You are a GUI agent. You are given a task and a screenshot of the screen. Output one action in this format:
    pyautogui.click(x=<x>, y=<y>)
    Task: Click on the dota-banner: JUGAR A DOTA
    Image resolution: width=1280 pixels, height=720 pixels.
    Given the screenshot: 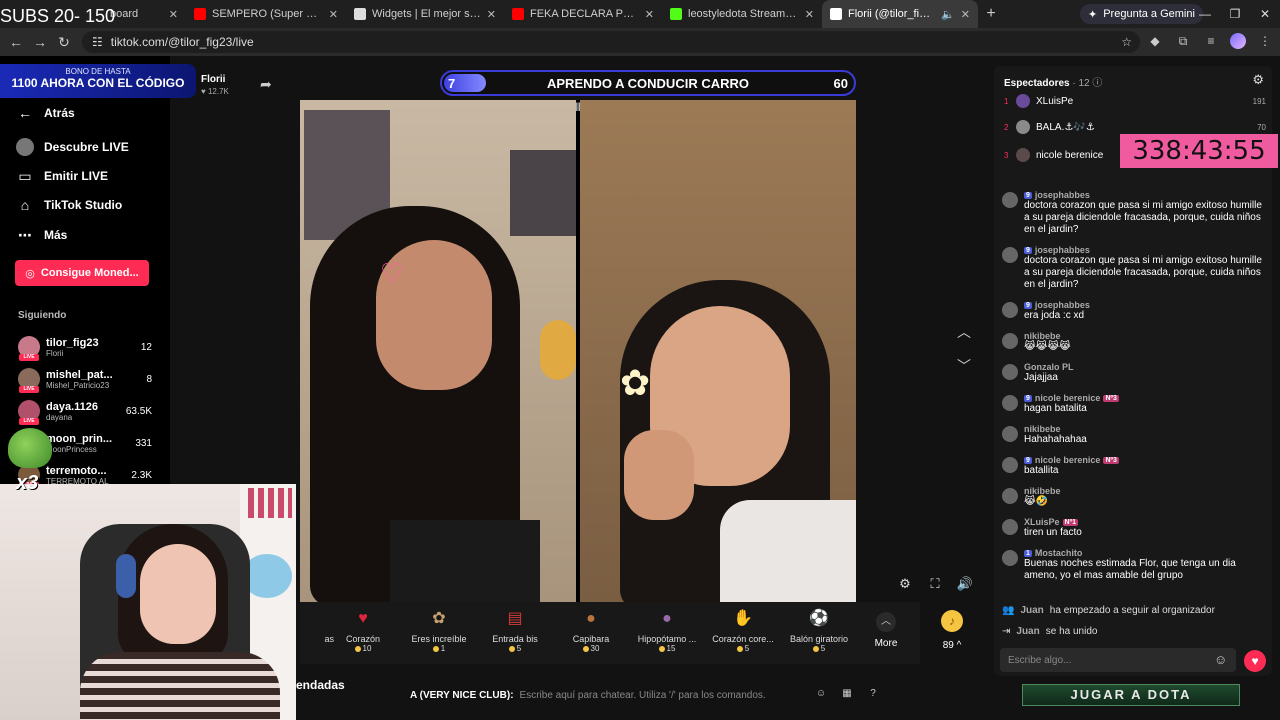 What is the action you would take?
    pyautogui.click(x=1131, y=695)
    